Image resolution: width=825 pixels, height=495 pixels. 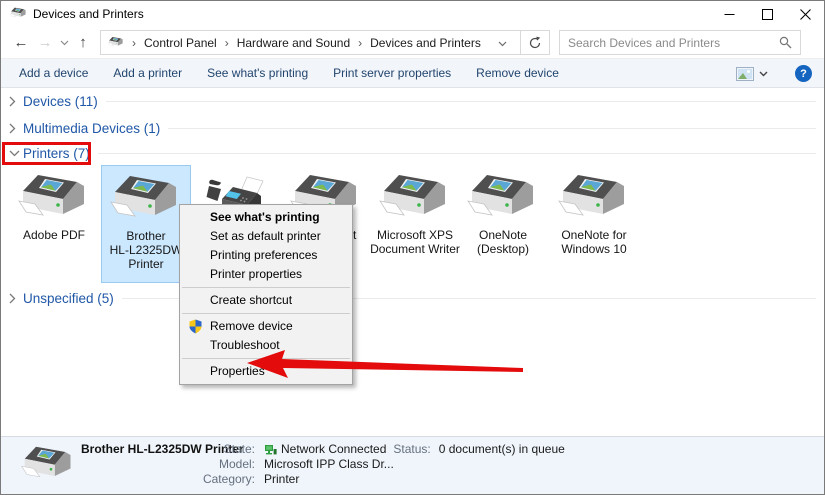 I want to click on menu-item-label: Set as default printer, so click(x=265, y=236).